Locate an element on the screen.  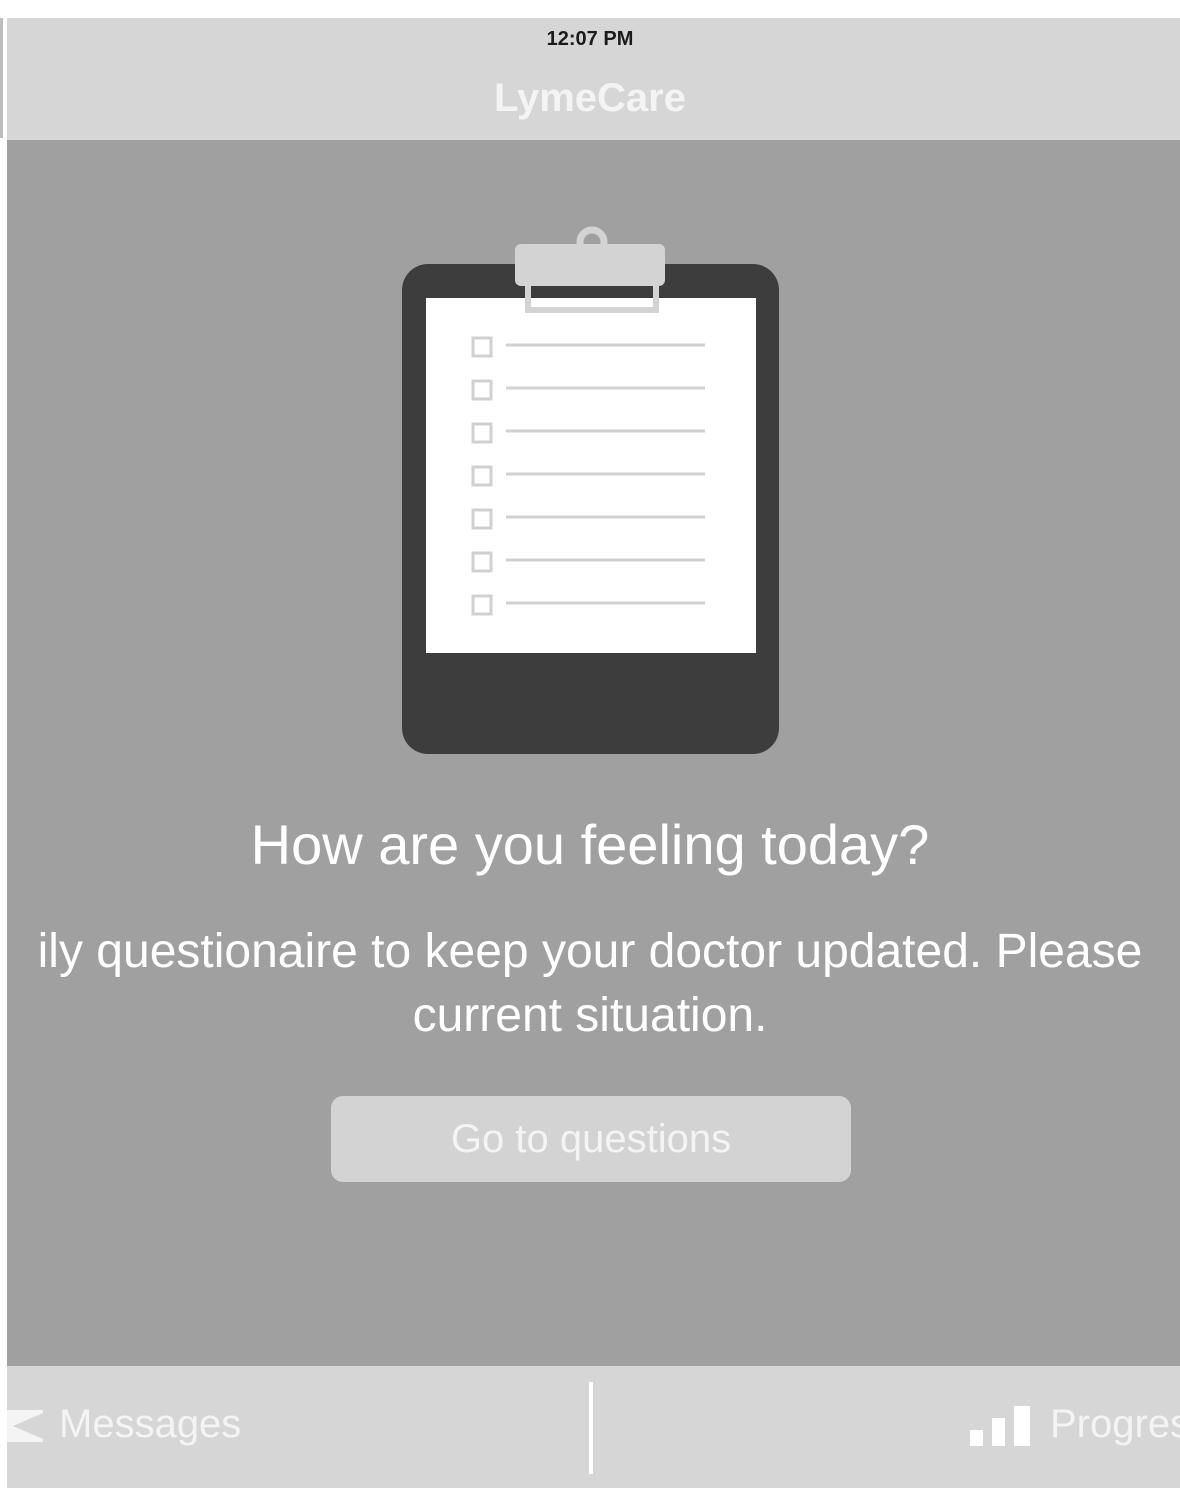
tab-progress-label: Progres is located at coordinates (1115, 1424).